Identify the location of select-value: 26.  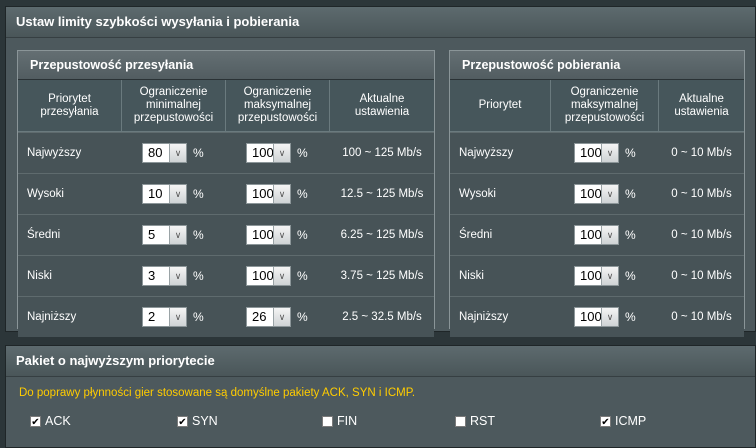
(260, 317).